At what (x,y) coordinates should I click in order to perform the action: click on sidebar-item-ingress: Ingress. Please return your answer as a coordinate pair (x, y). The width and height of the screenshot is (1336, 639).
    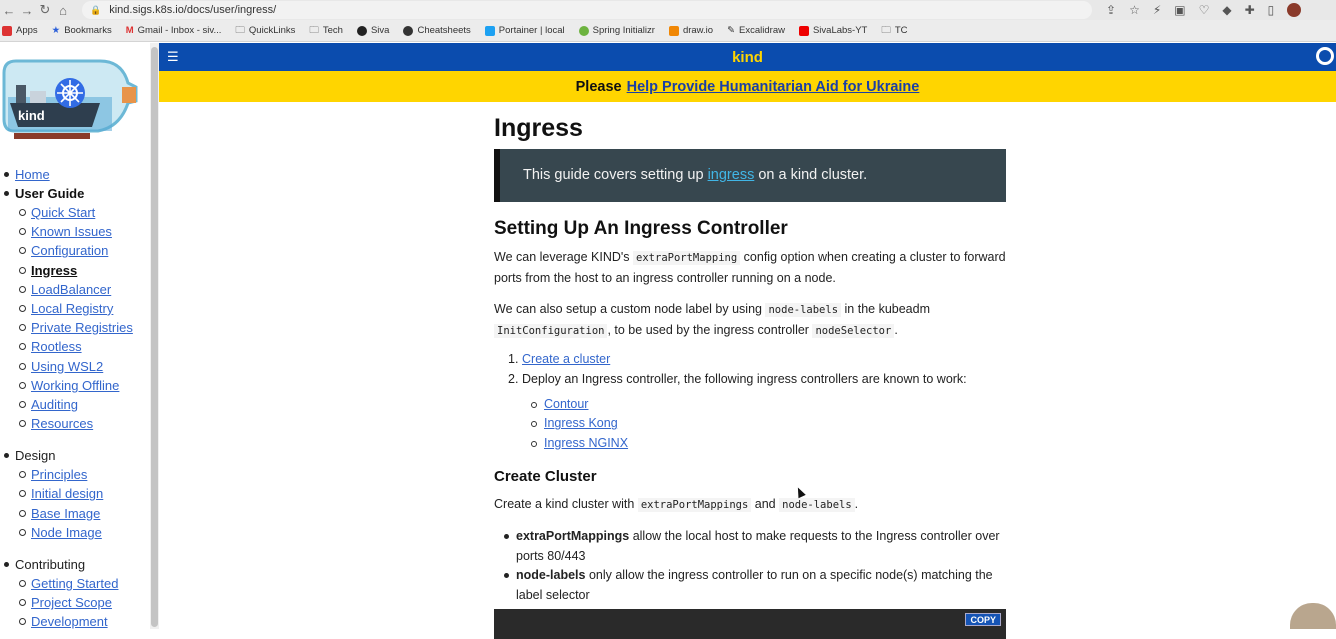
    Looking at the image, I should click on (66, 270).